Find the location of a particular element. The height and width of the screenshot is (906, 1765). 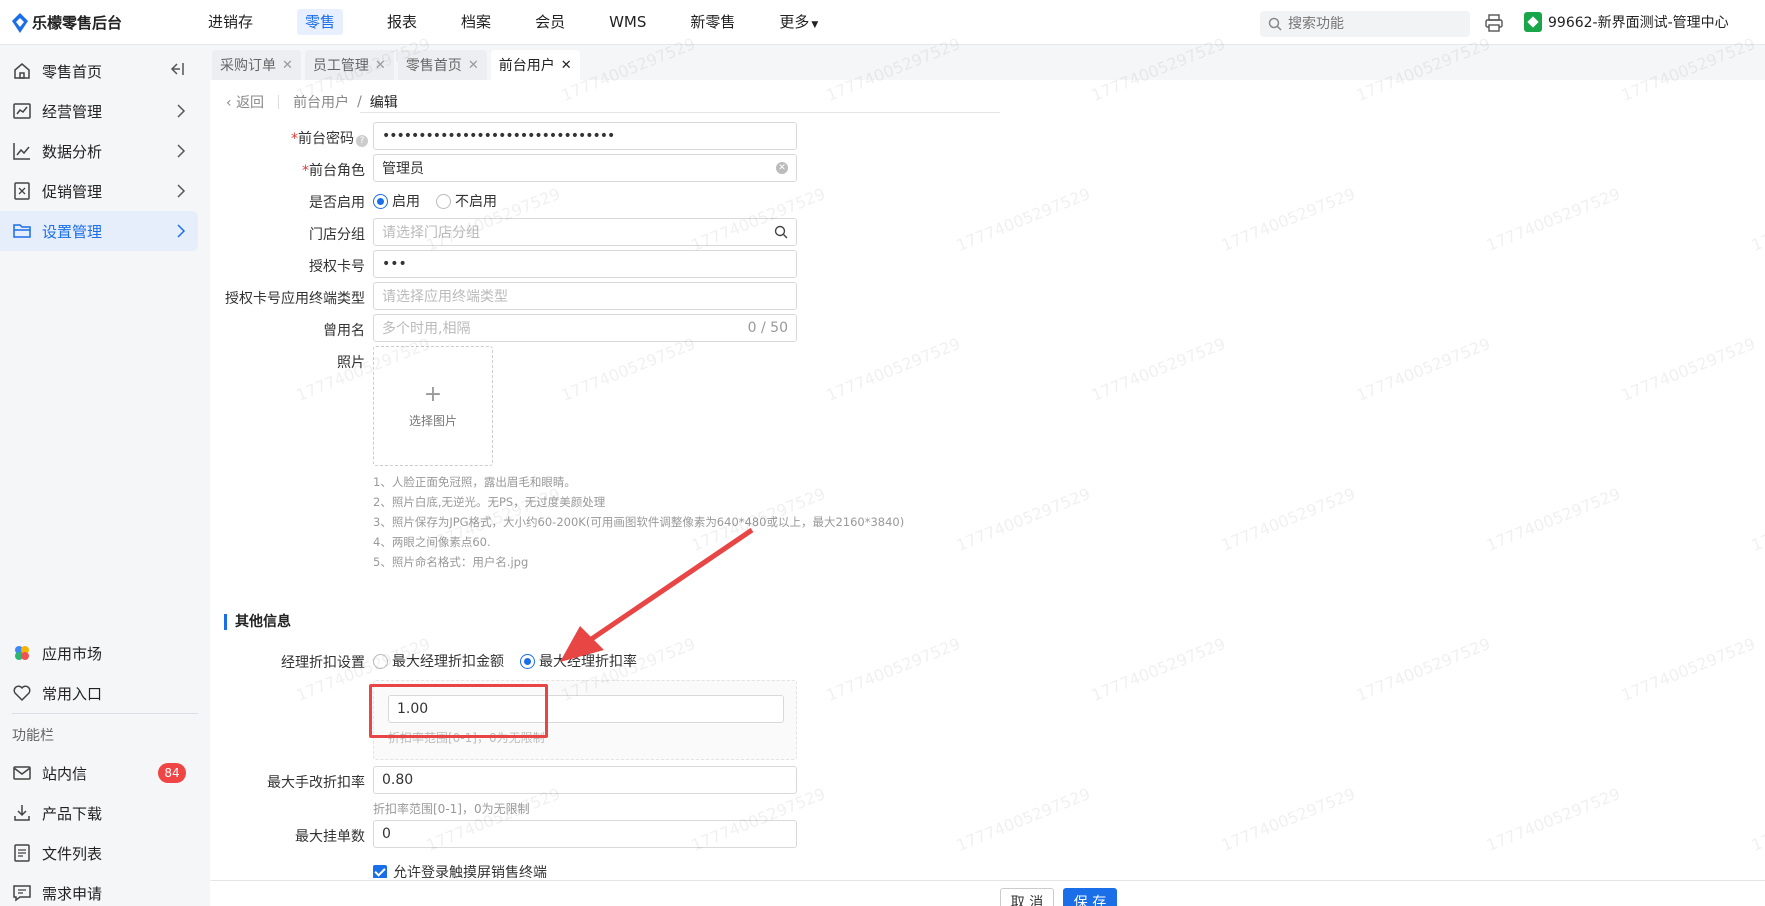

page-tabs: 采购订单 ✕ 员工管理 ✕ 零售首页 ✕ 前台用户 ✕ is located at coordinates (987, 62).